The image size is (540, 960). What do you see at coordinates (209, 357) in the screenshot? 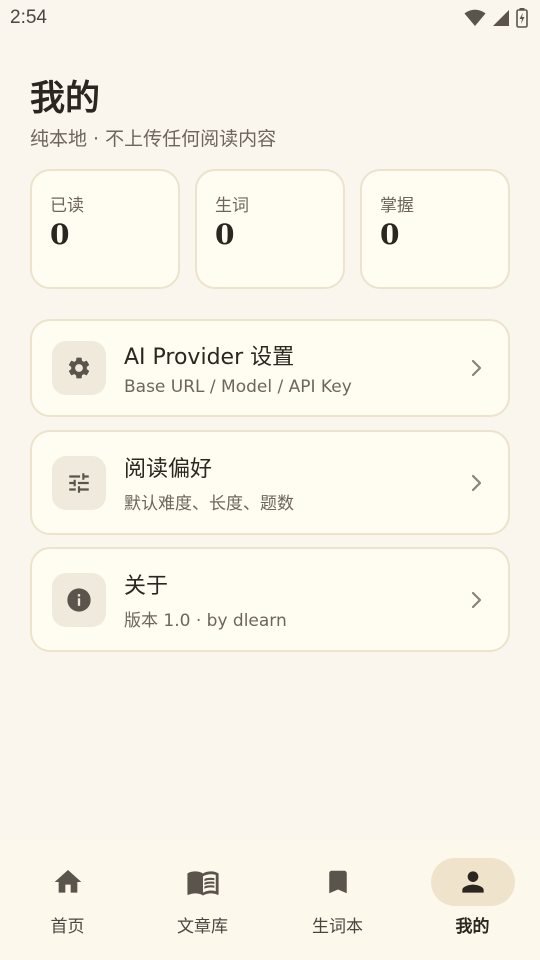
I see `settings-title: AI Provider 设置` at bounding box center [209, 357].